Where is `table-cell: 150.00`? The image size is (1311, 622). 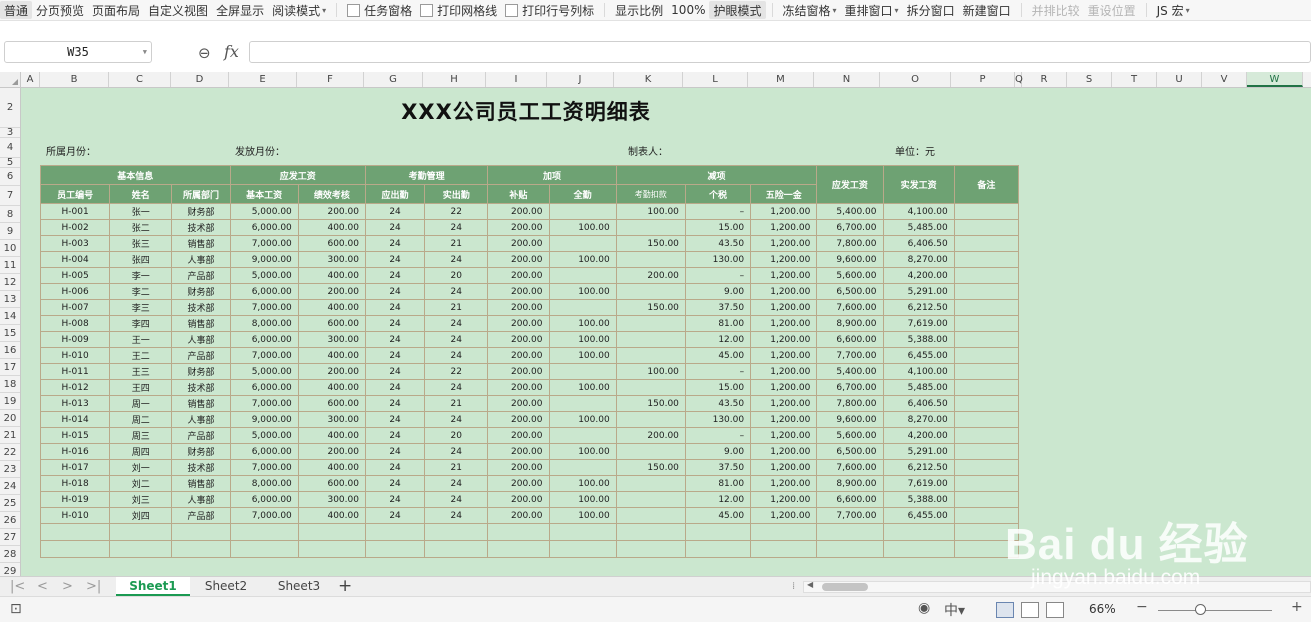
table-cell: 150.00 is located at coordinates (650, 467).